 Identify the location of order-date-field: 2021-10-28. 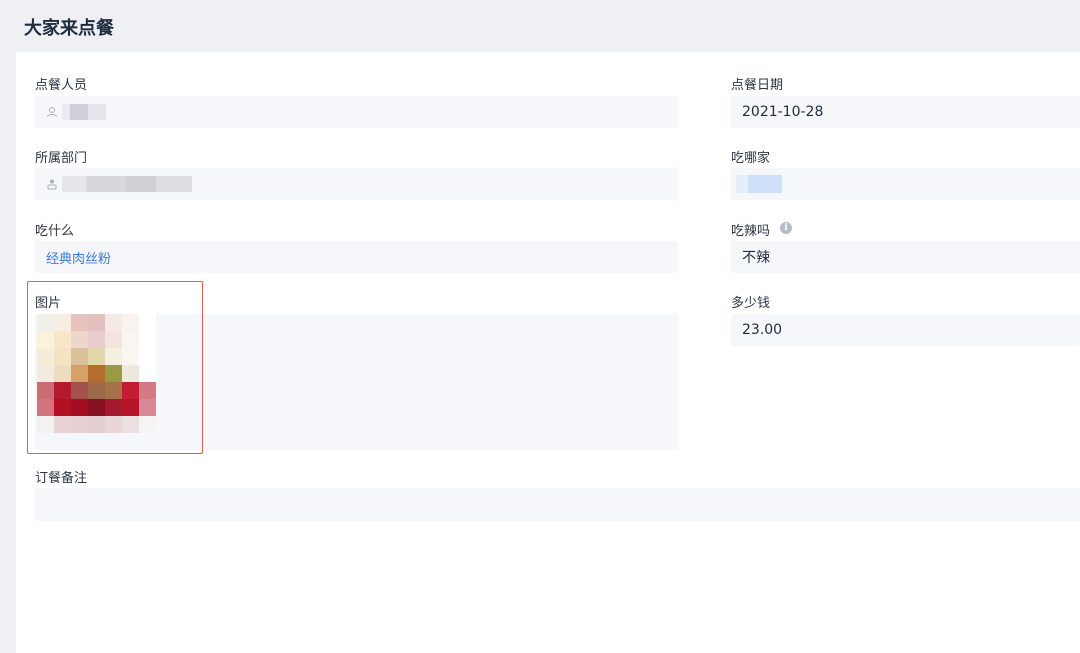
(905, 112).